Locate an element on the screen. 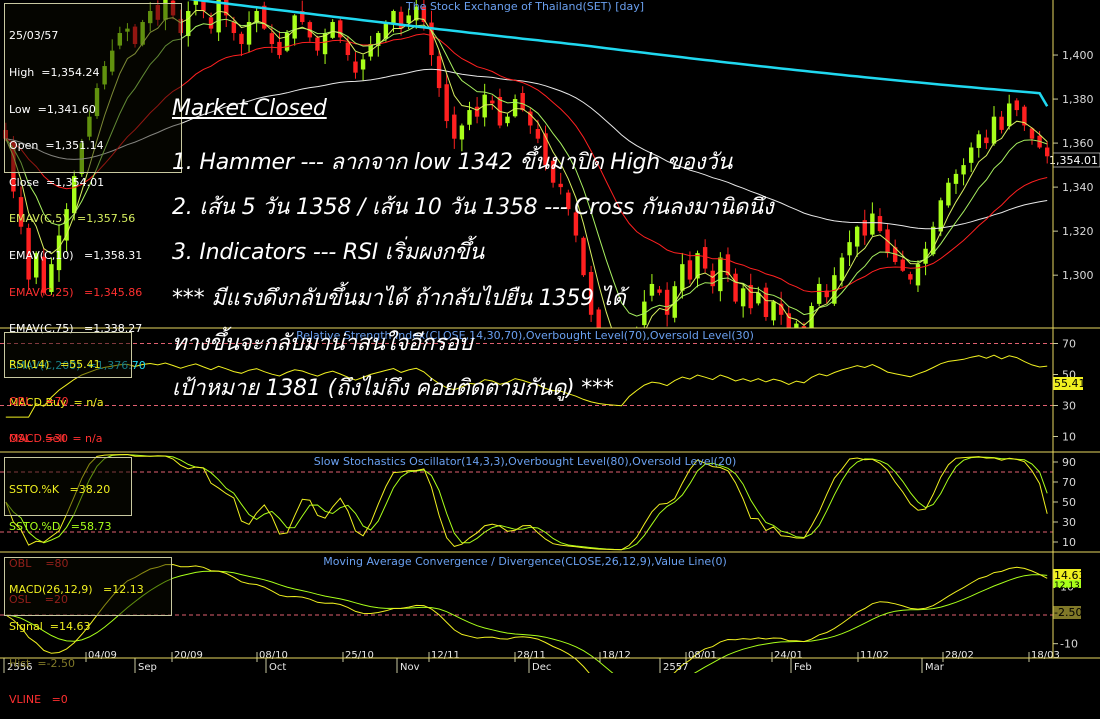  info-ema5: EMAV(C,5) =1,357.56 is located at coordinates (72, 219).